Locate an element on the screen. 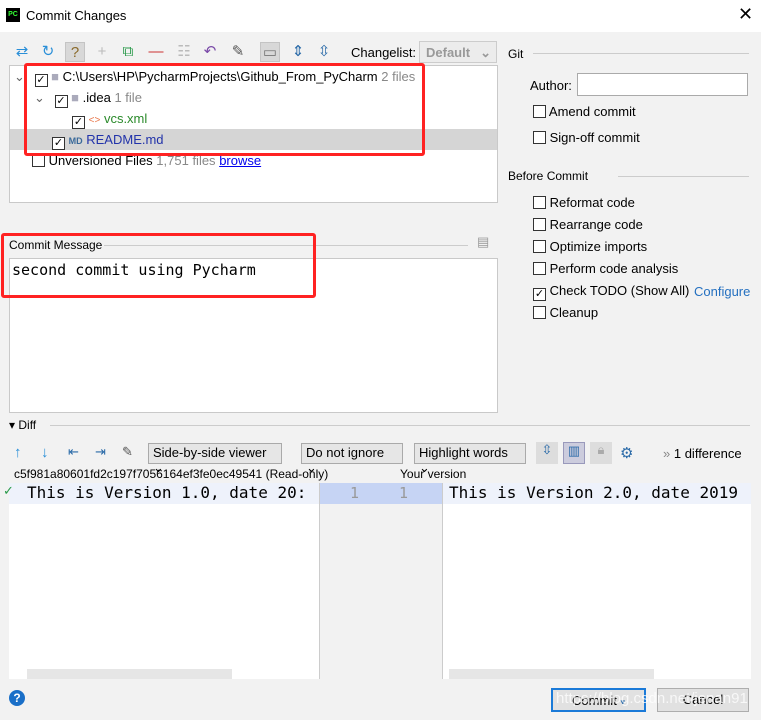 This screenshot has height=720, width=761. double-chevron-icon: » is located at coordinates (667, 453).